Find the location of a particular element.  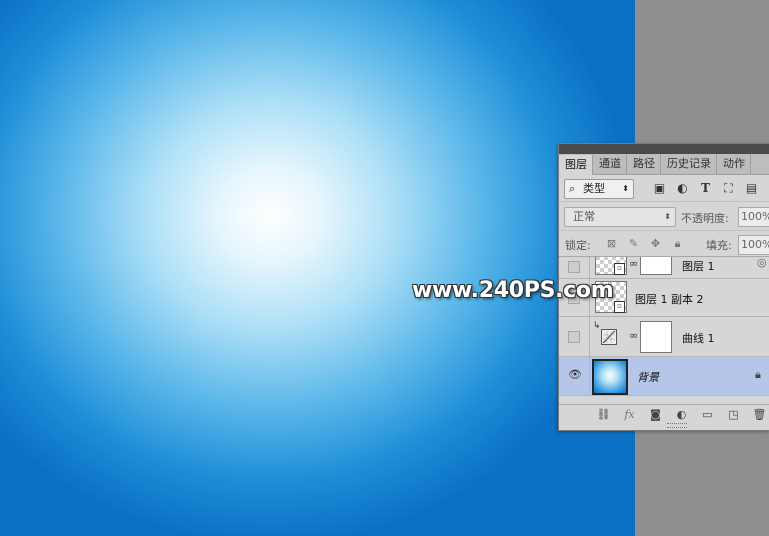

blend-row: 正常 ⬍ 不透明度: 100% is located at coordinates (664, 215).